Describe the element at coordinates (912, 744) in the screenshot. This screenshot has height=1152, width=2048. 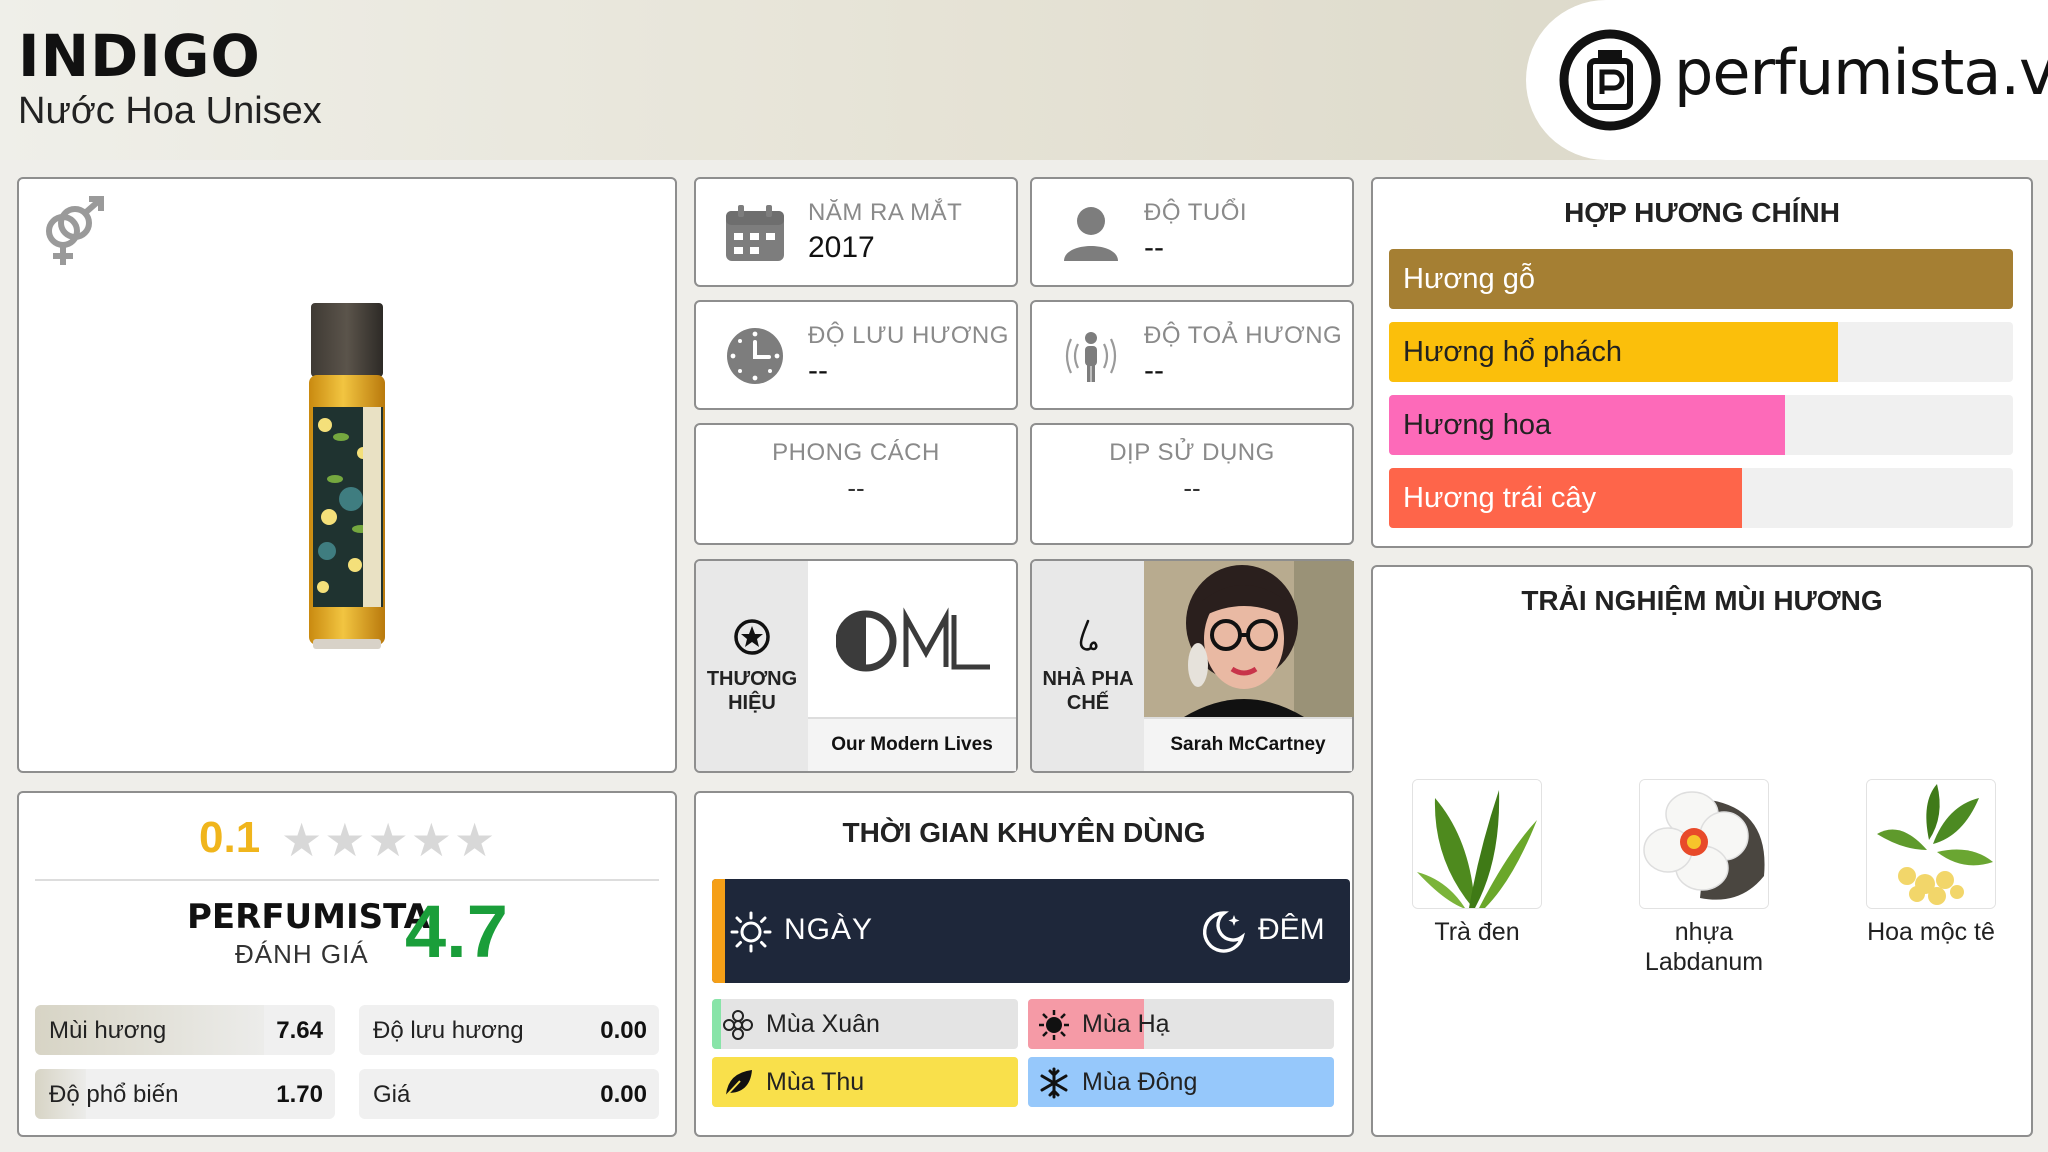
I see `brand-name: Our Modern Lives` at that location.